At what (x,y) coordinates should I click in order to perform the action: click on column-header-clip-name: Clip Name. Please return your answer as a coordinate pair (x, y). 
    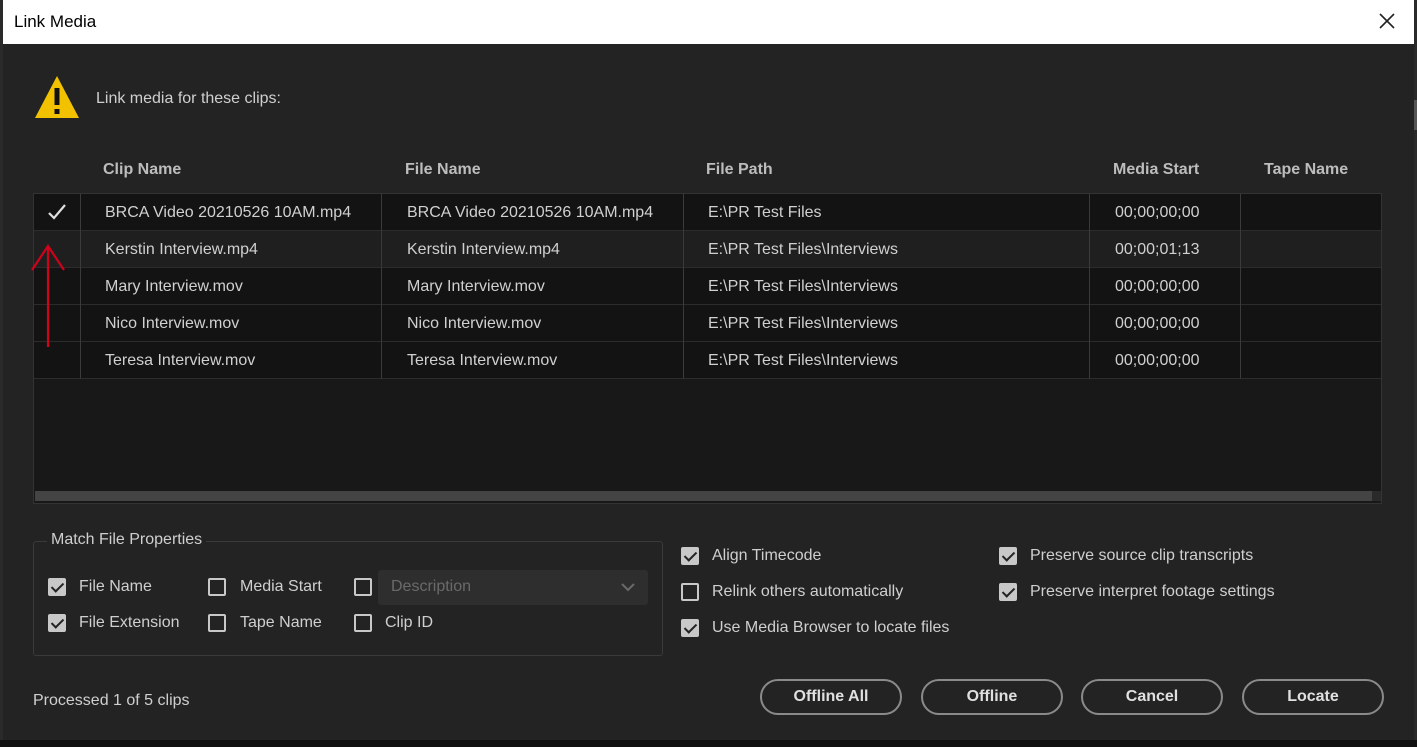
    Looking at the image, I should click on (142, 170).